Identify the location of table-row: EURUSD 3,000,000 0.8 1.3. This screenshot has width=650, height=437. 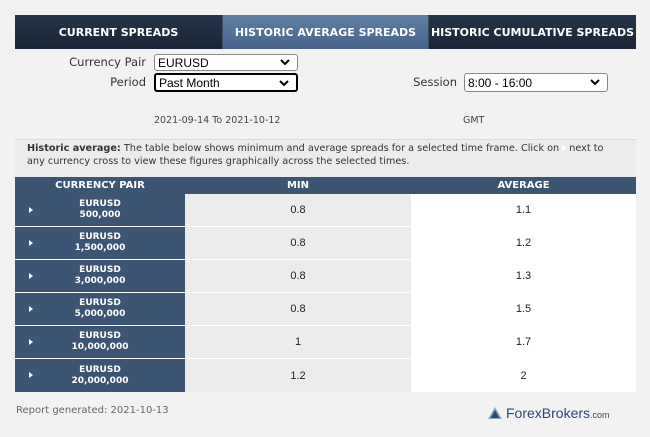
(325, 276).